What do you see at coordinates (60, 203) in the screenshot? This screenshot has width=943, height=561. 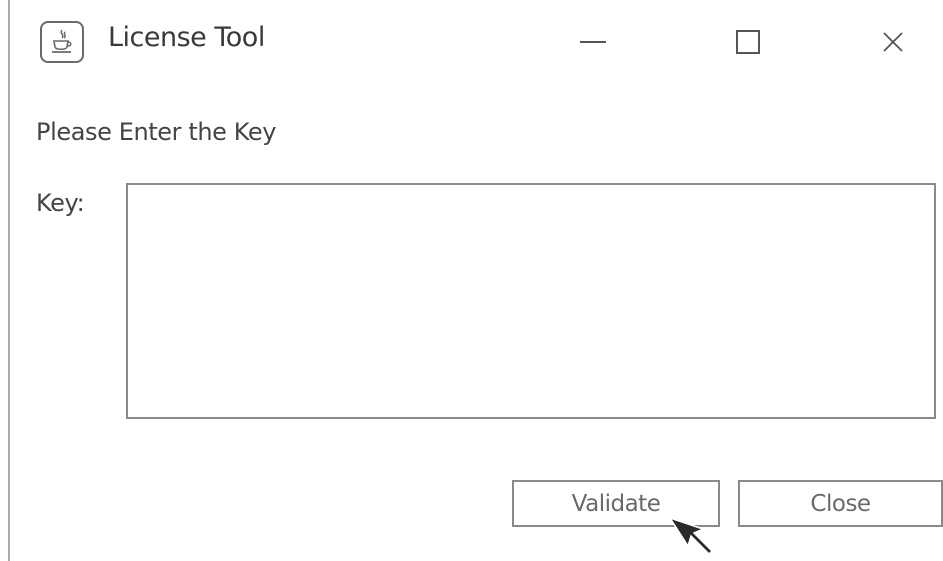 I see `key-label: Key:` at bounding box center [60, 203].